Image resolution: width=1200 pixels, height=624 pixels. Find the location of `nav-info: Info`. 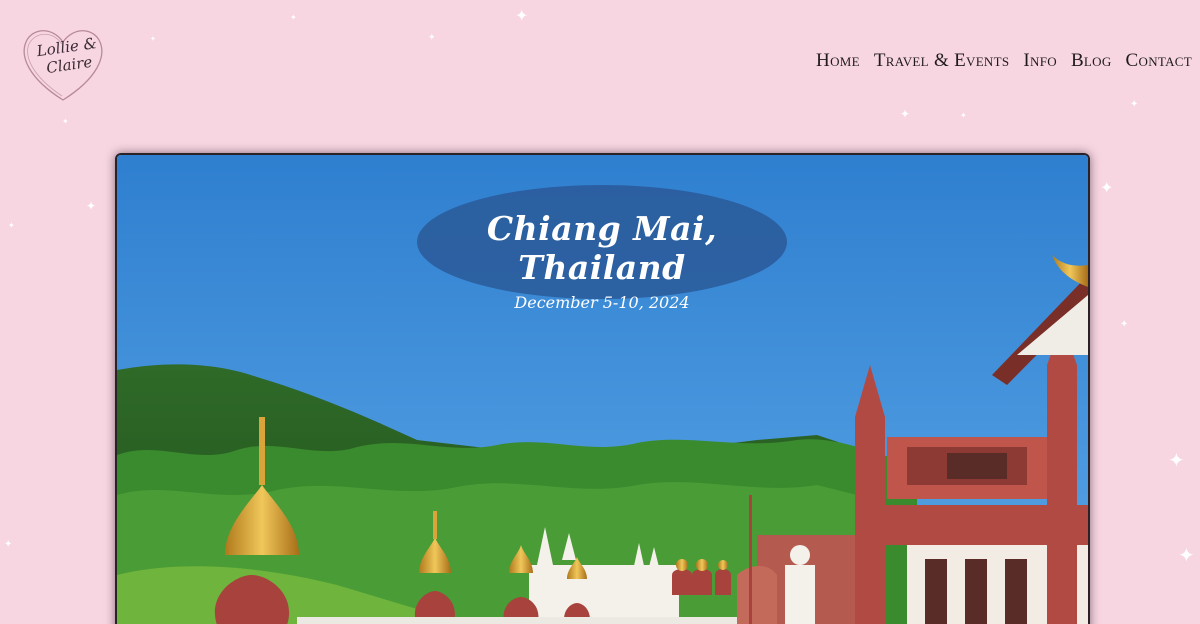

nav-info: Info is located at coordinates (1040, 61).